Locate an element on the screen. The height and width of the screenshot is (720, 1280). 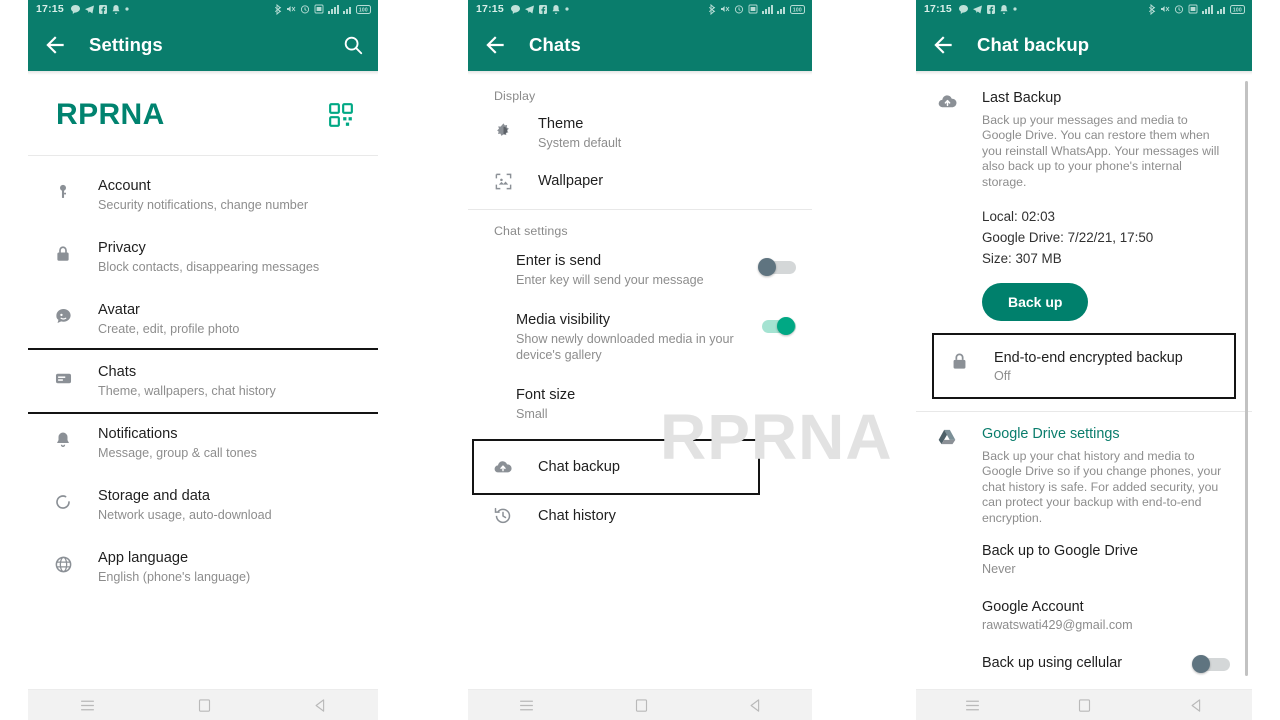
item-title: Chat backup is located at coordinates (579, 467).